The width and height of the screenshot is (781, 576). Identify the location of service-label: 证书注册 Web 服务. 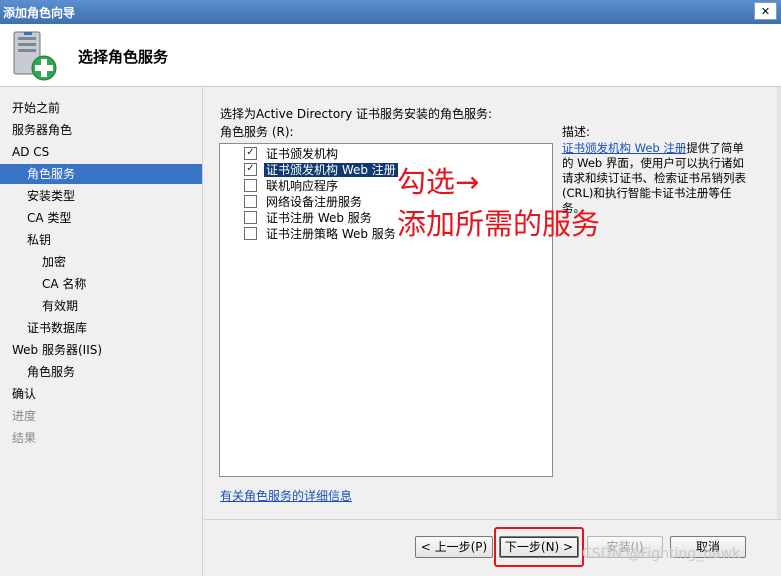
(319, 218).